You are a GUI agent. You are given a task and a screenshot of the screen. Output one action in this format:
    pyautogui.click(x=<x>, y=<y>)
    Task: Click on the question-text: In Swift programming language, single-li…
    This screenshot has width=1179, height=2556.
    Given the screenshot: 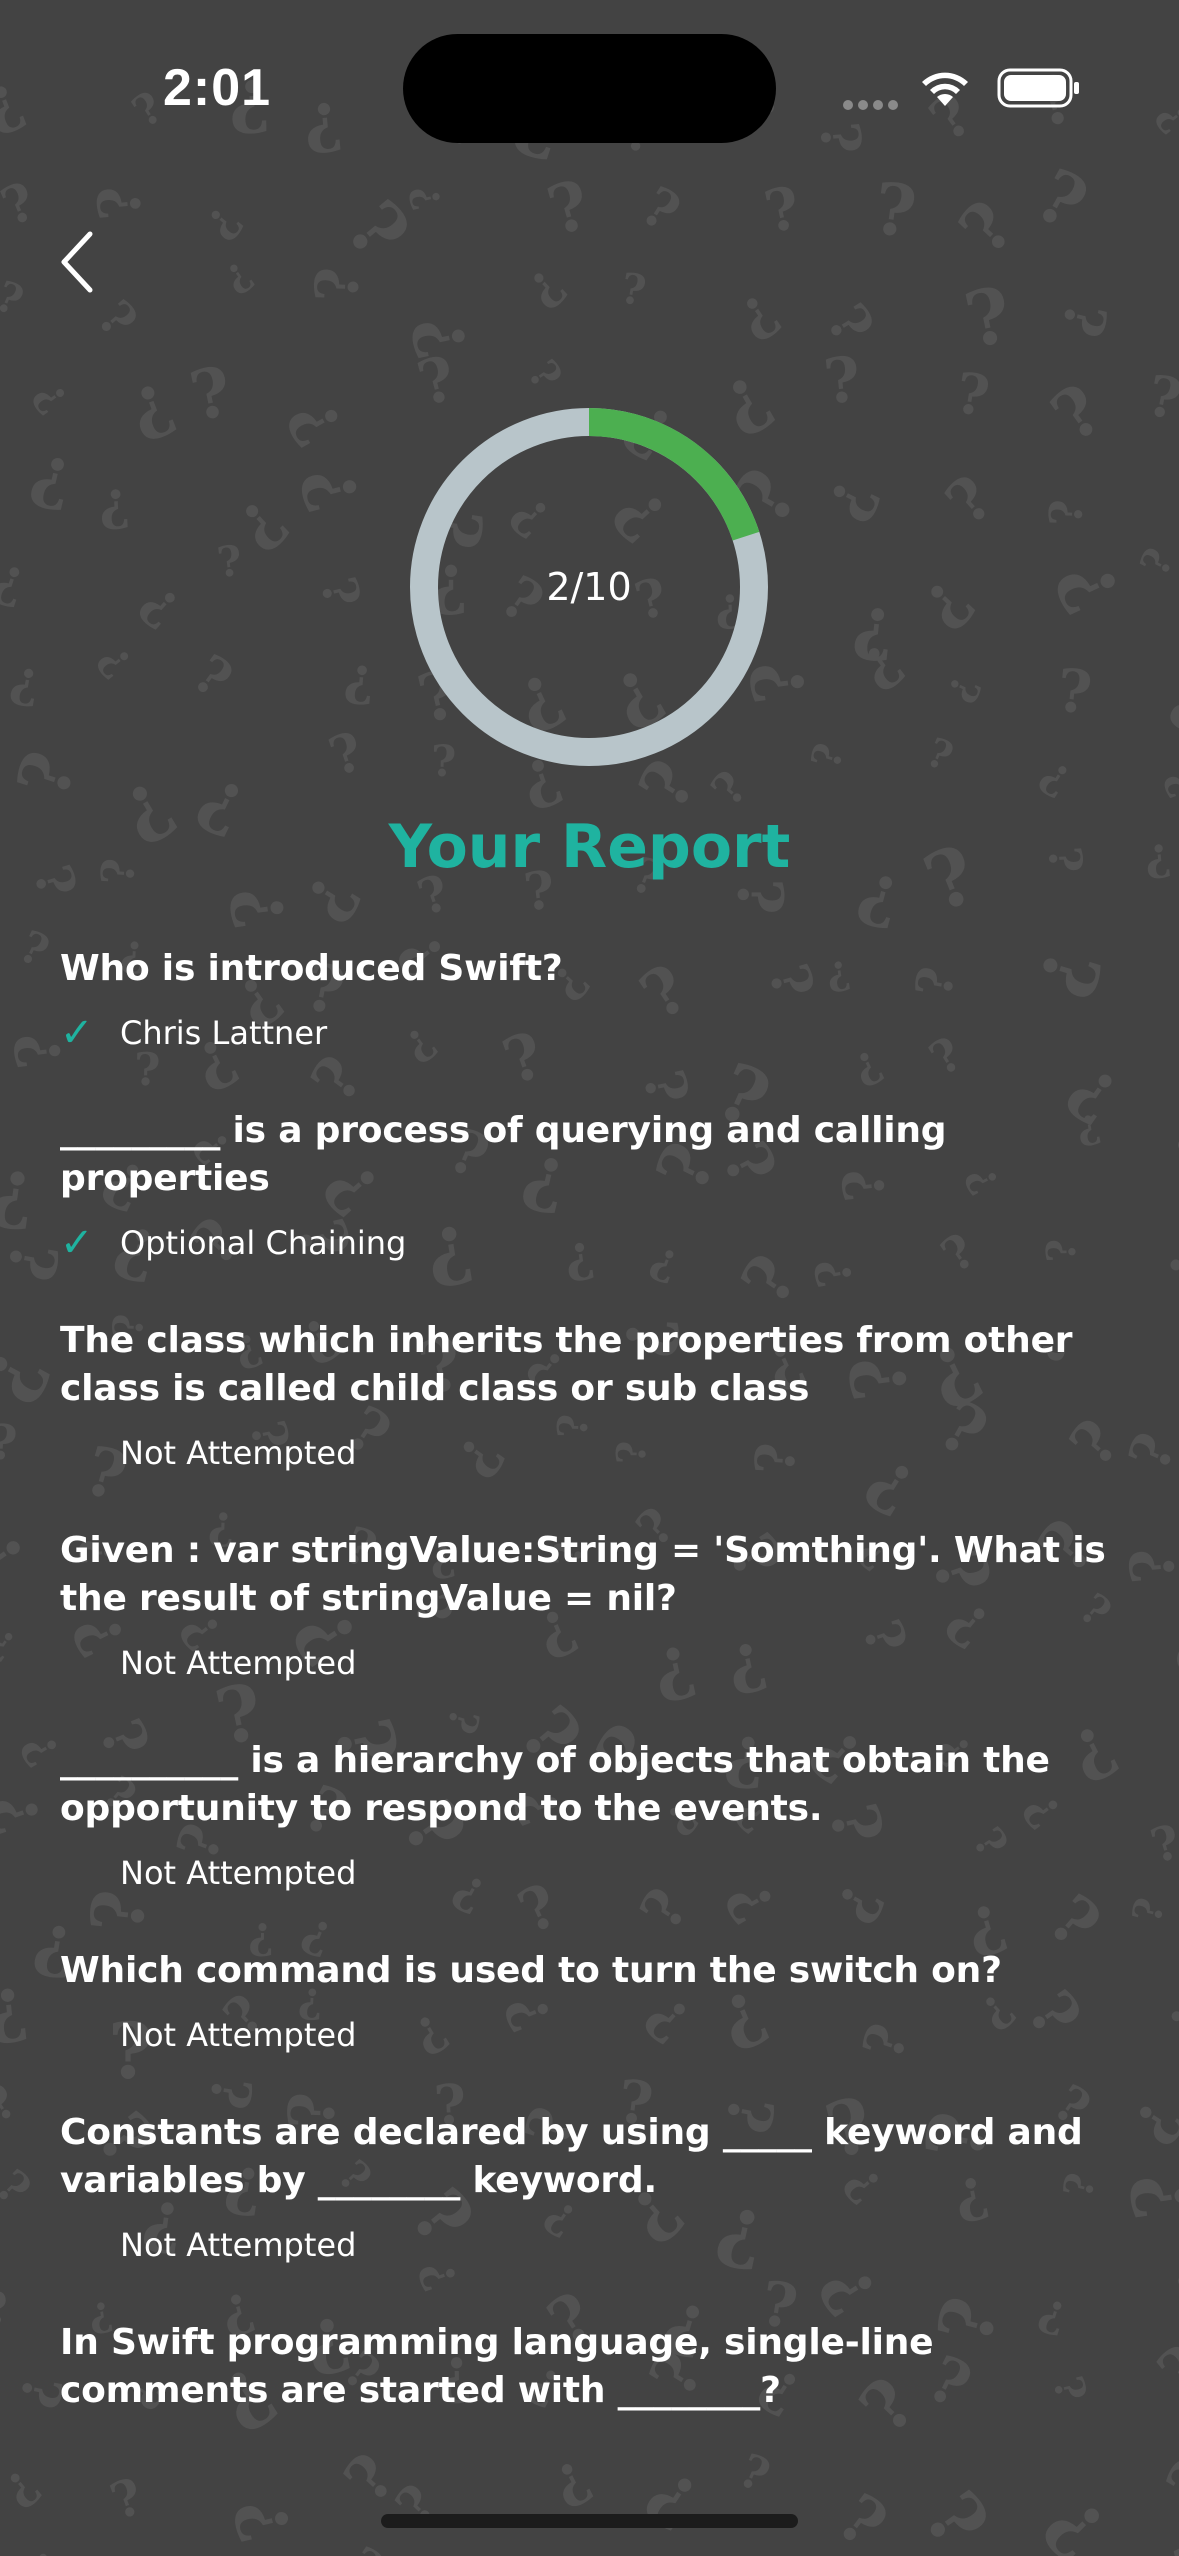 What is the action you would take?
    pyautogui.click(x=497, y=2366)
    